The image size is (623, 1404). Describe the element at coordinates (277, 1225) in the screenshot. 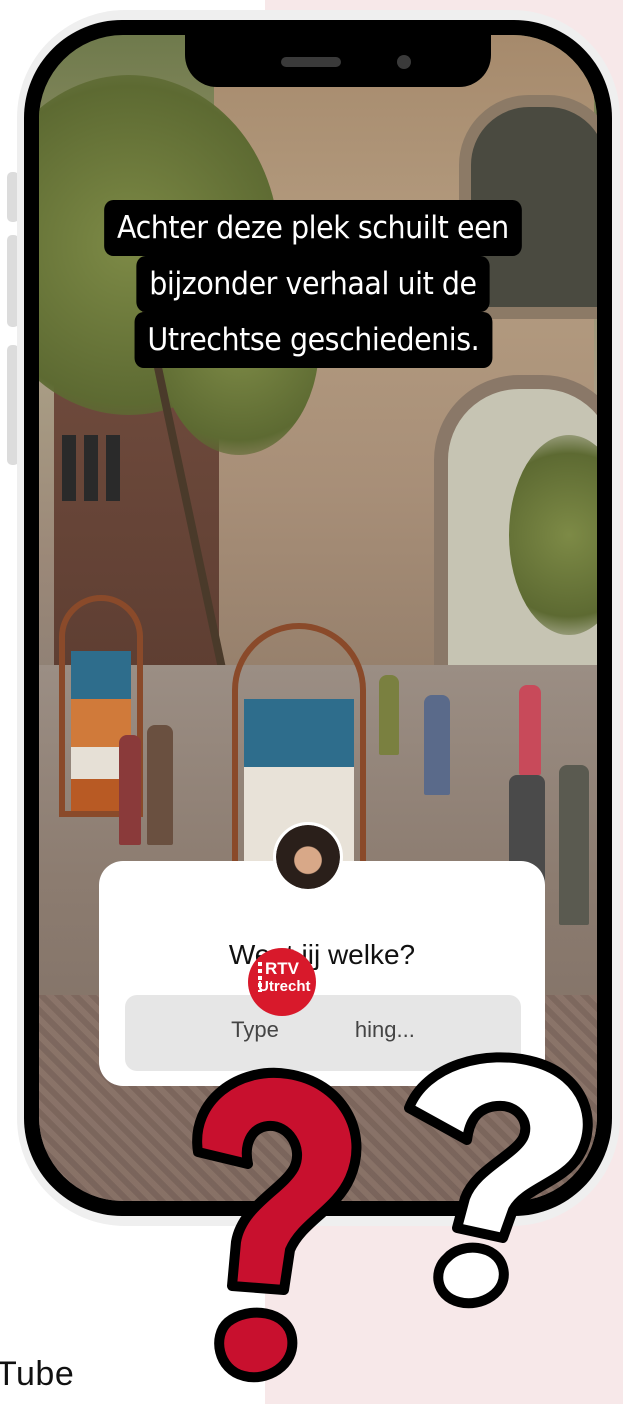

I see `red-question-mark-icon` at that location.